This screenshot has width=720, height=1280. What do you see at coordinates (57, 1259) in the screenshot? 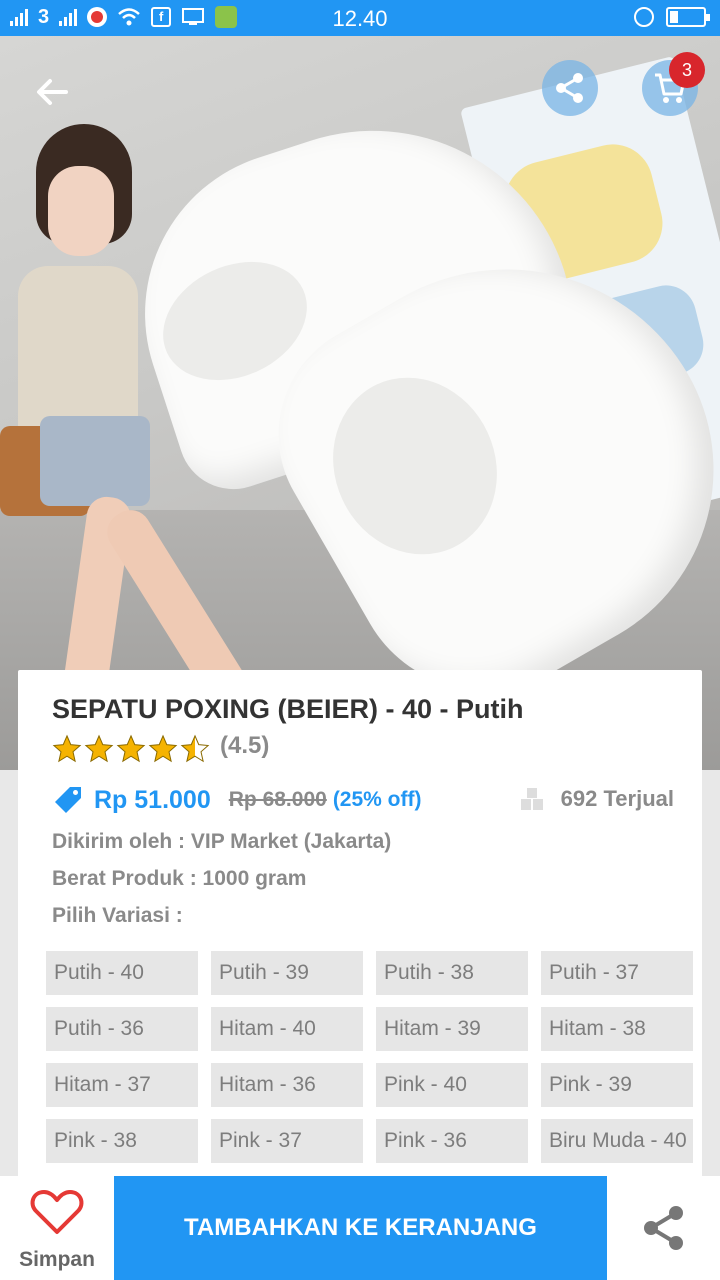
I see `save-label: Simpan` at bounding box center [57, 1259].